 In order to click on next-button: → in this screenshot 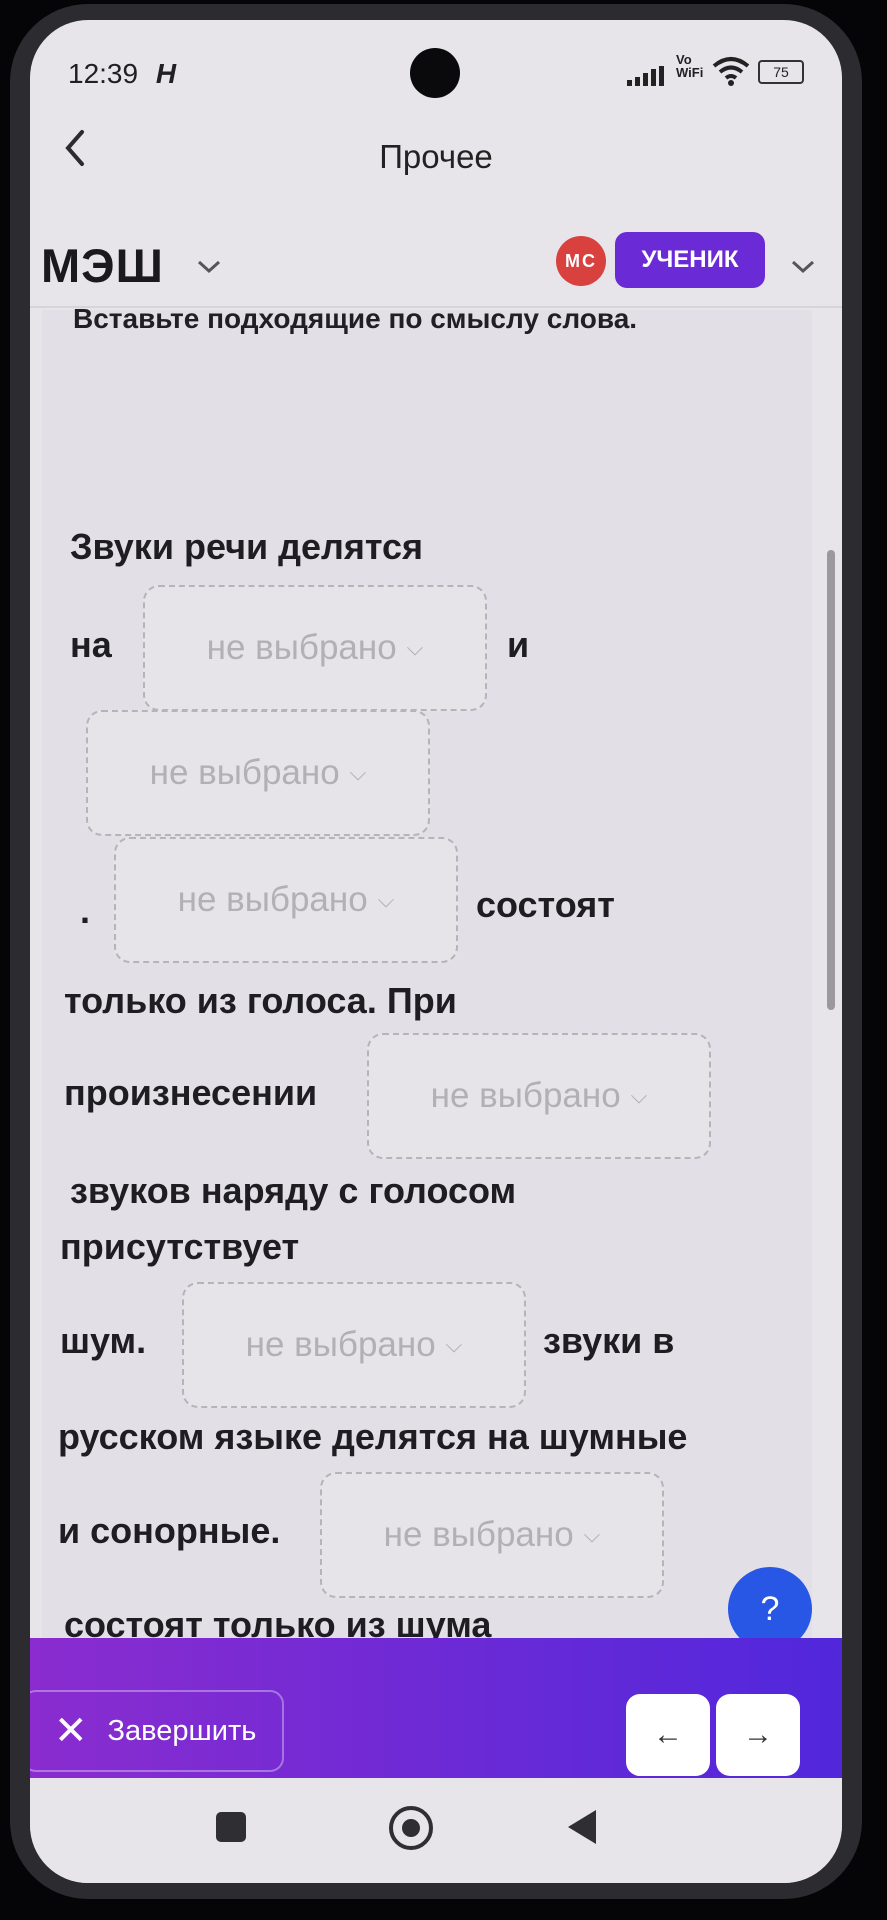, I will do `click(758, 1735)`.